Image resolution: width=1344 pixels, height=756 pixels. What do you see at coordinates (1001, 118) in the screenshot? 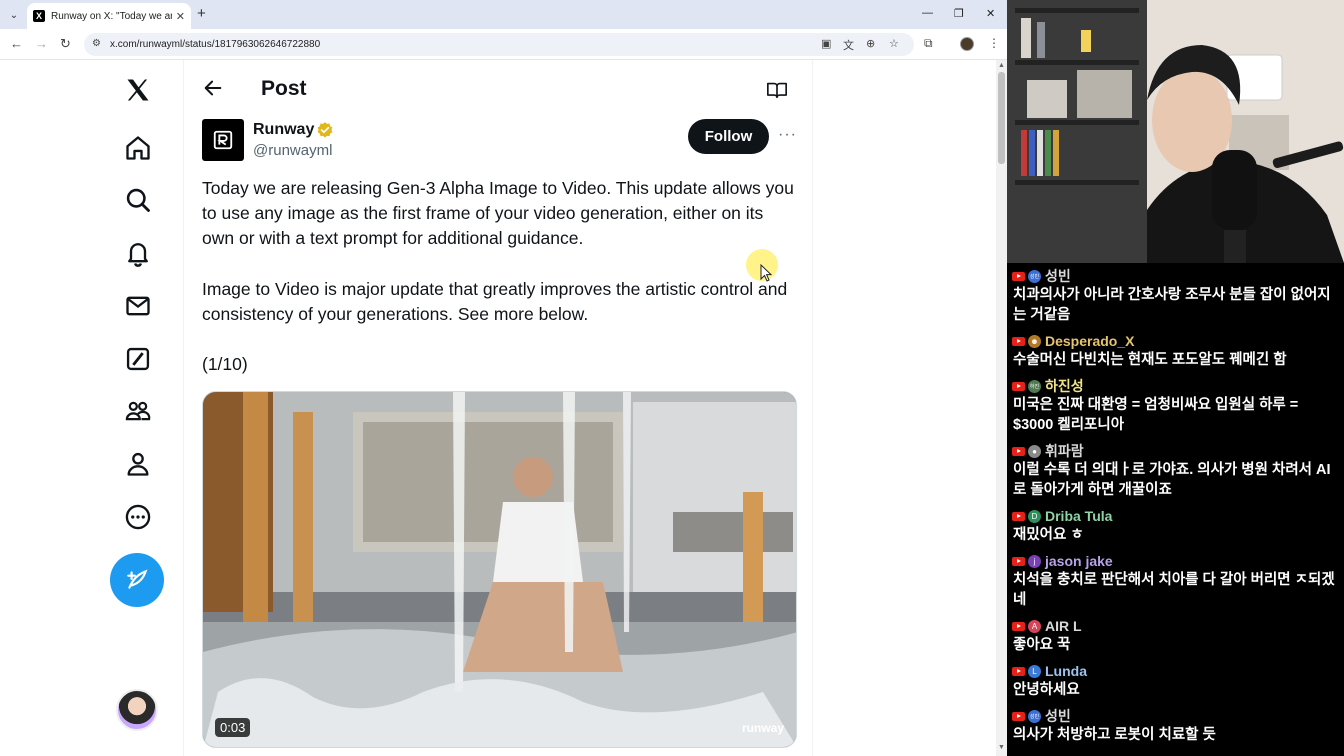
I see `scrollbar-thumb` at bounding box center [1001, 118].